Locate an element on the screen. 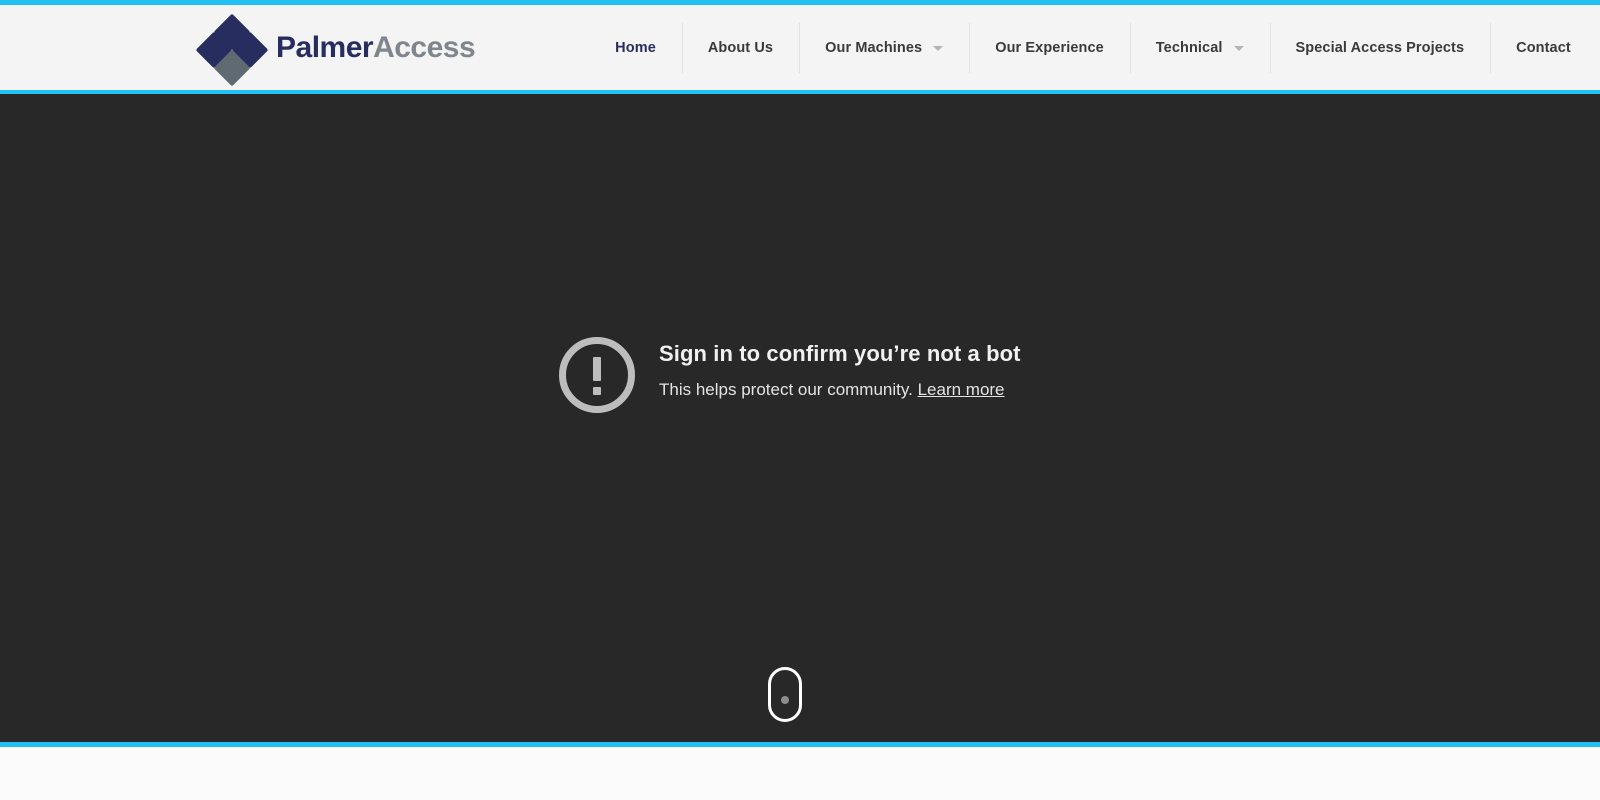  four-diamonds-icon is located at coordinates (232, 49).